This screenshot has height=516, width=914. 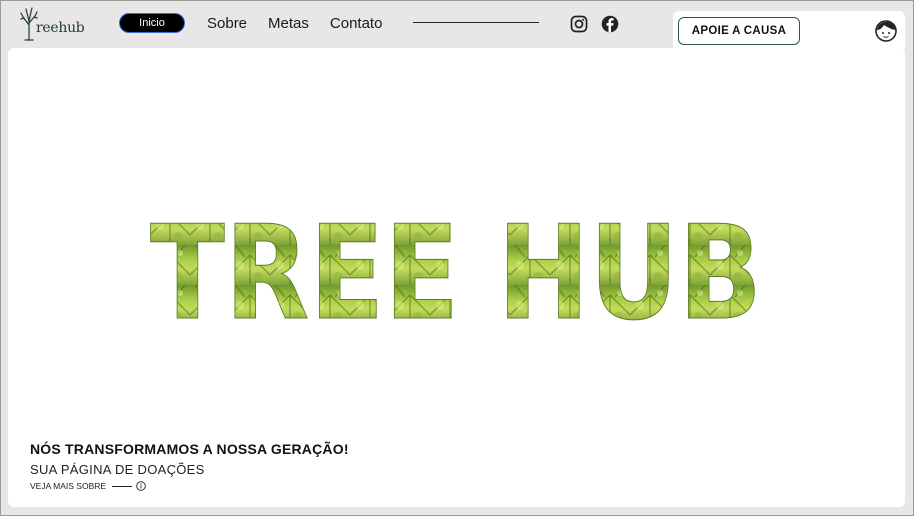 What do you see at coordinates (68, 486) in the screenshot?
I see `see-more-label: VEJA MAIS SOBRE` at bounding box center [68, 486].